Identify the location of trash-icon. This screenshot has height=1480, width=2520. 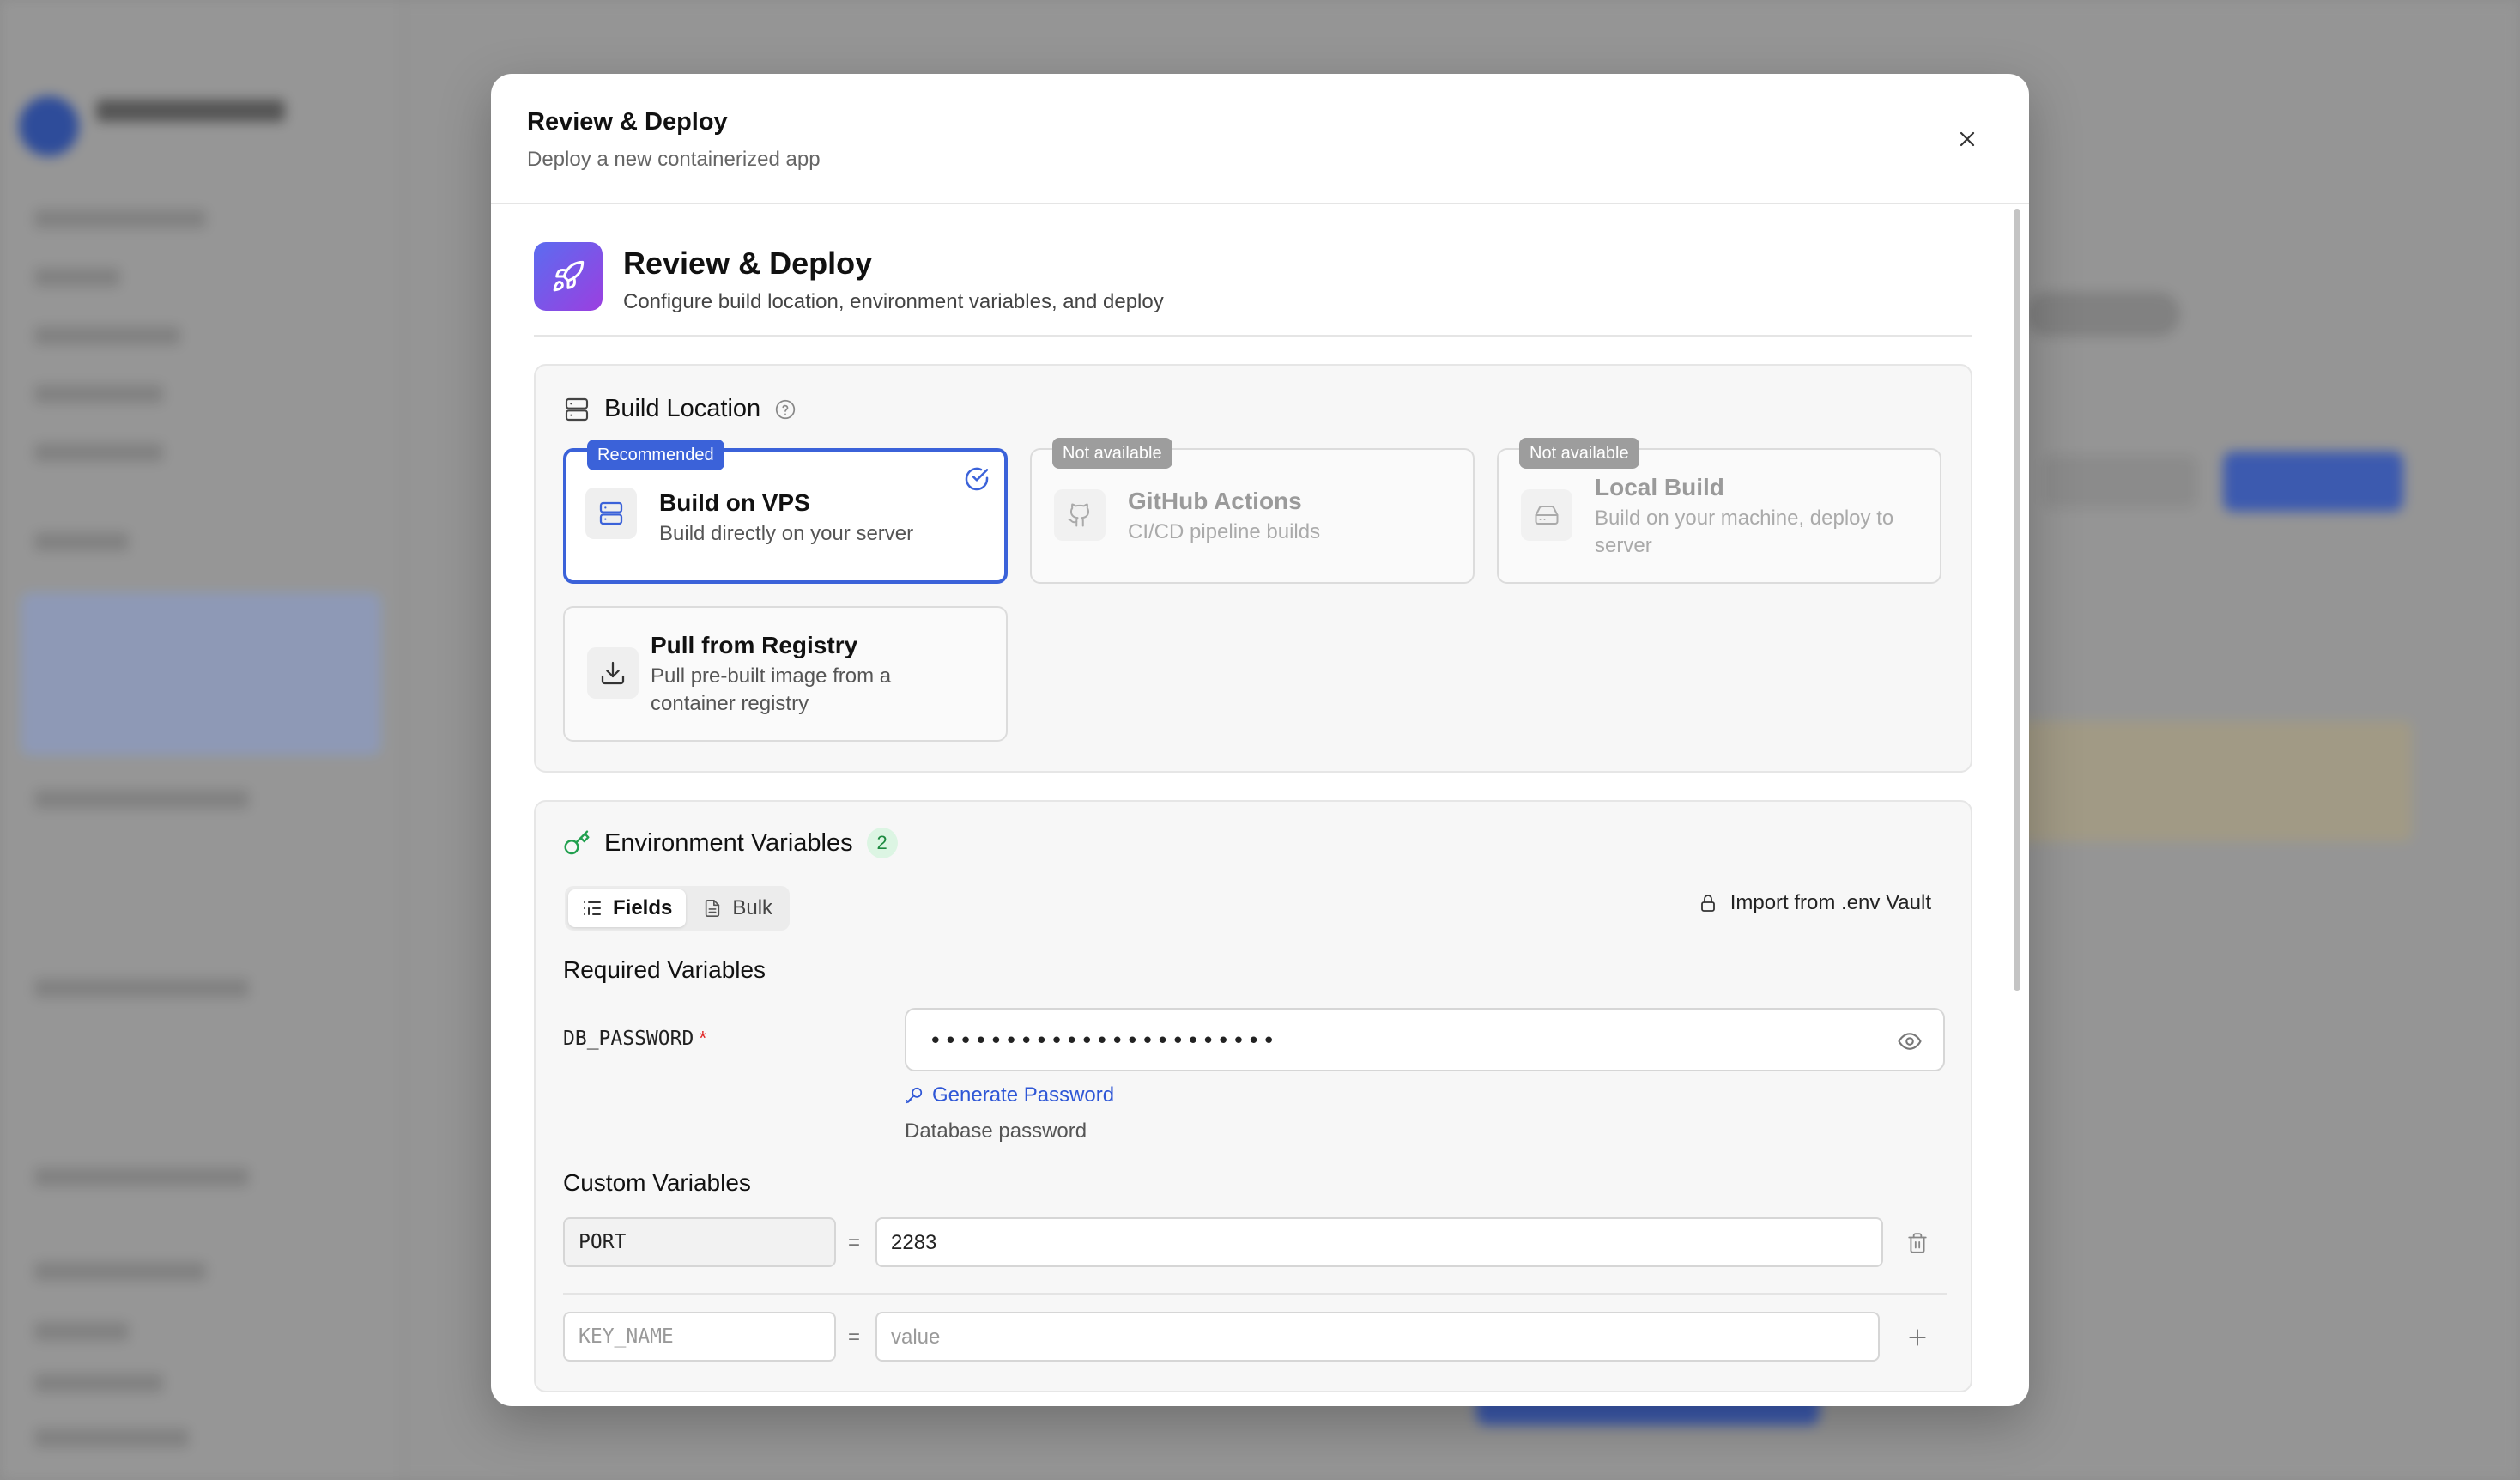
(1918, 1243).